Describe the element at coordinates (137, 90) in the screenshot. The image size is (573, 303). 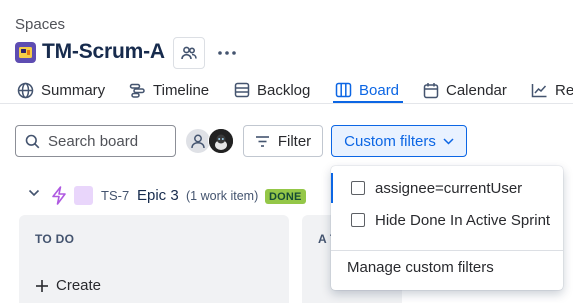
I see `timeline-icon` at that location.